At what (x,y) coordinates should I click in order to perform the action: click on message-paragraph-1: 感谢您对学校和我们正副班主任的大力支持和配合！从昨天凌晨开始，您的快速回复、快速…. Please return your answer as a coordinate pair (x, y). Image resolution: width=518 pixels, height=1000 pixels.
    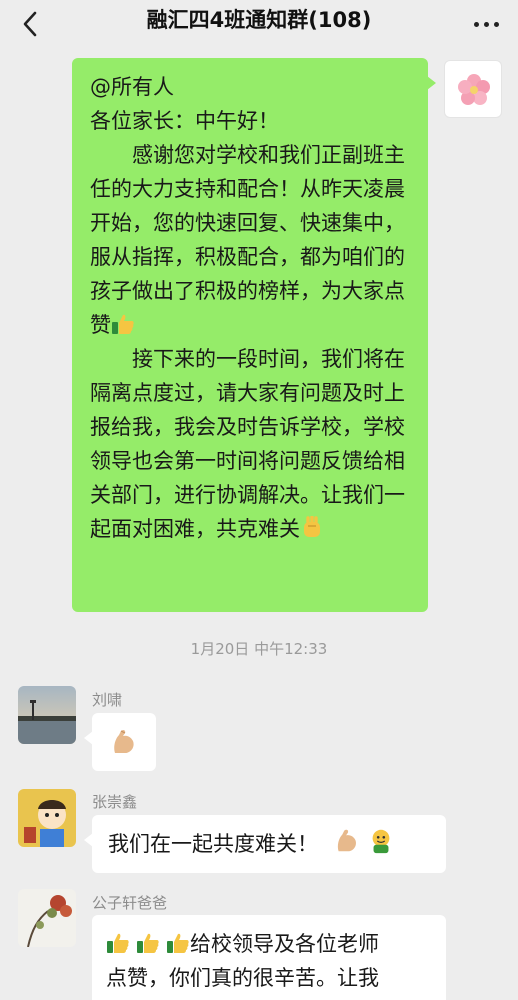
    Looking at the image, I should click on (247, 240).